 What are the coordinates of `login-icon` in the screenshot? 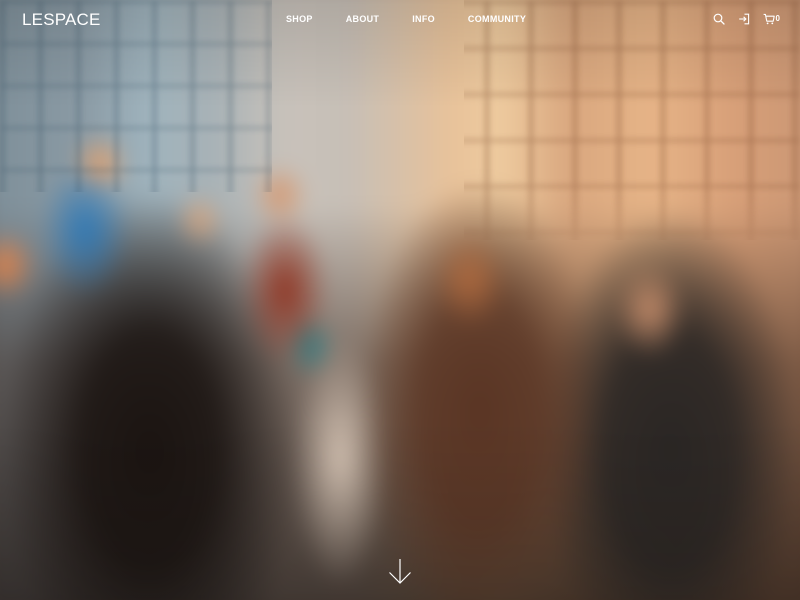 It's located at (744, 19).